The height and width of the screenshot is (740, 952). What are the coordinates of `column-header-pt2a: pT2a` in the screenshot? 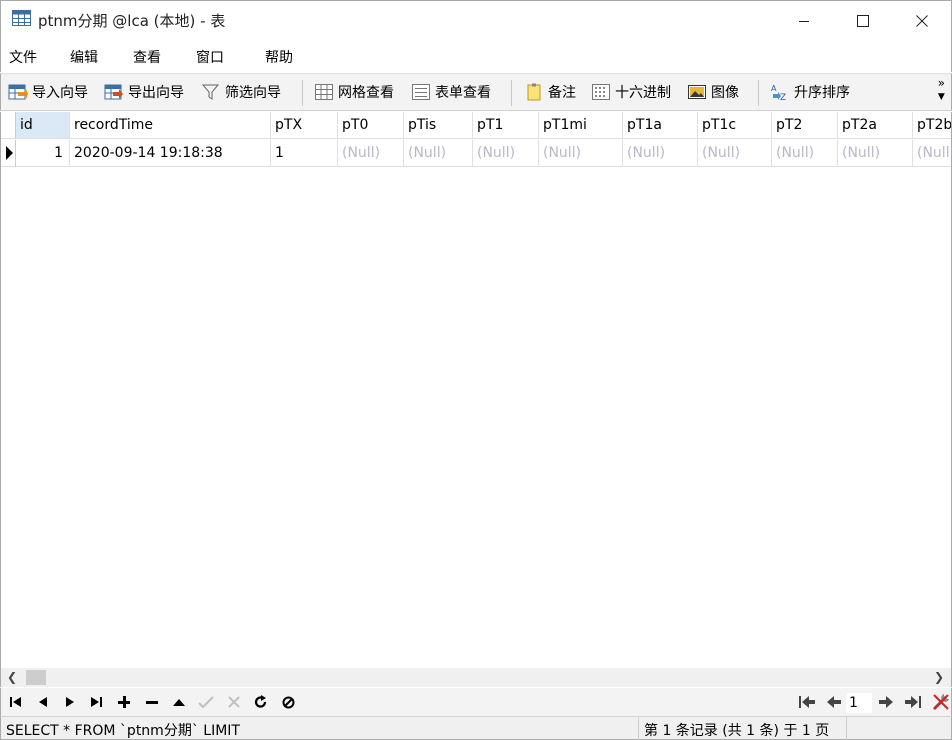 It's located at (875, 125).